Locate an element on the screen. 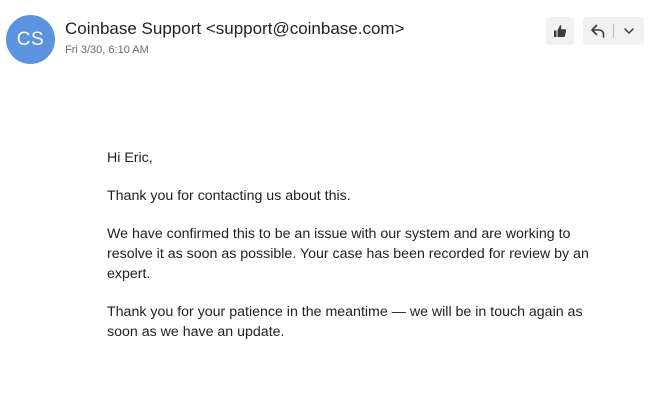  like-button is located at coordinates (560, 31).